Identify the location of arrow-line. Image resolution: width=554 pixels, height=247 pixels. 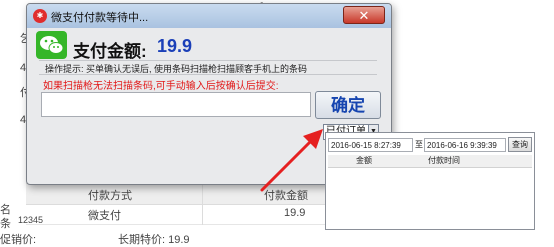
(289, 163).